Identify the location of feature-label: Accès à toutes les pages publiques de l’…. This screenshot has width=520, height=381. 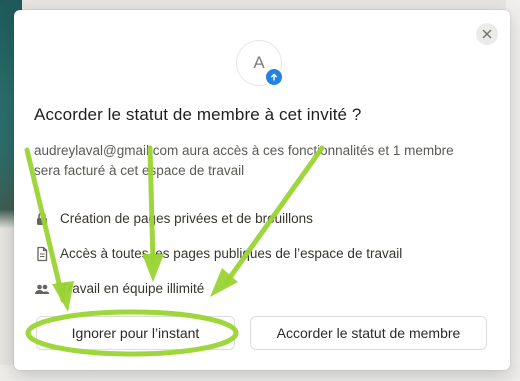
(231, 253).